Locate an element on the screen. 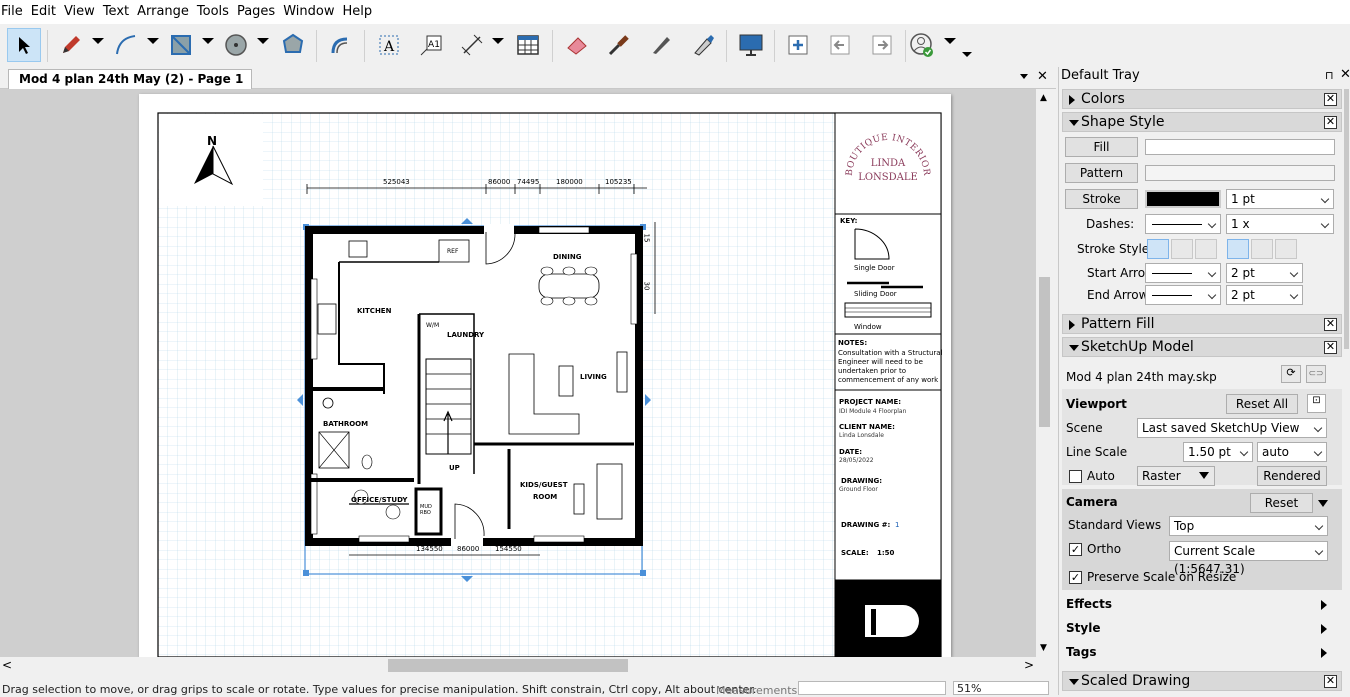  line-scale-mode-select: auto is located at coordinates (1292, 452).